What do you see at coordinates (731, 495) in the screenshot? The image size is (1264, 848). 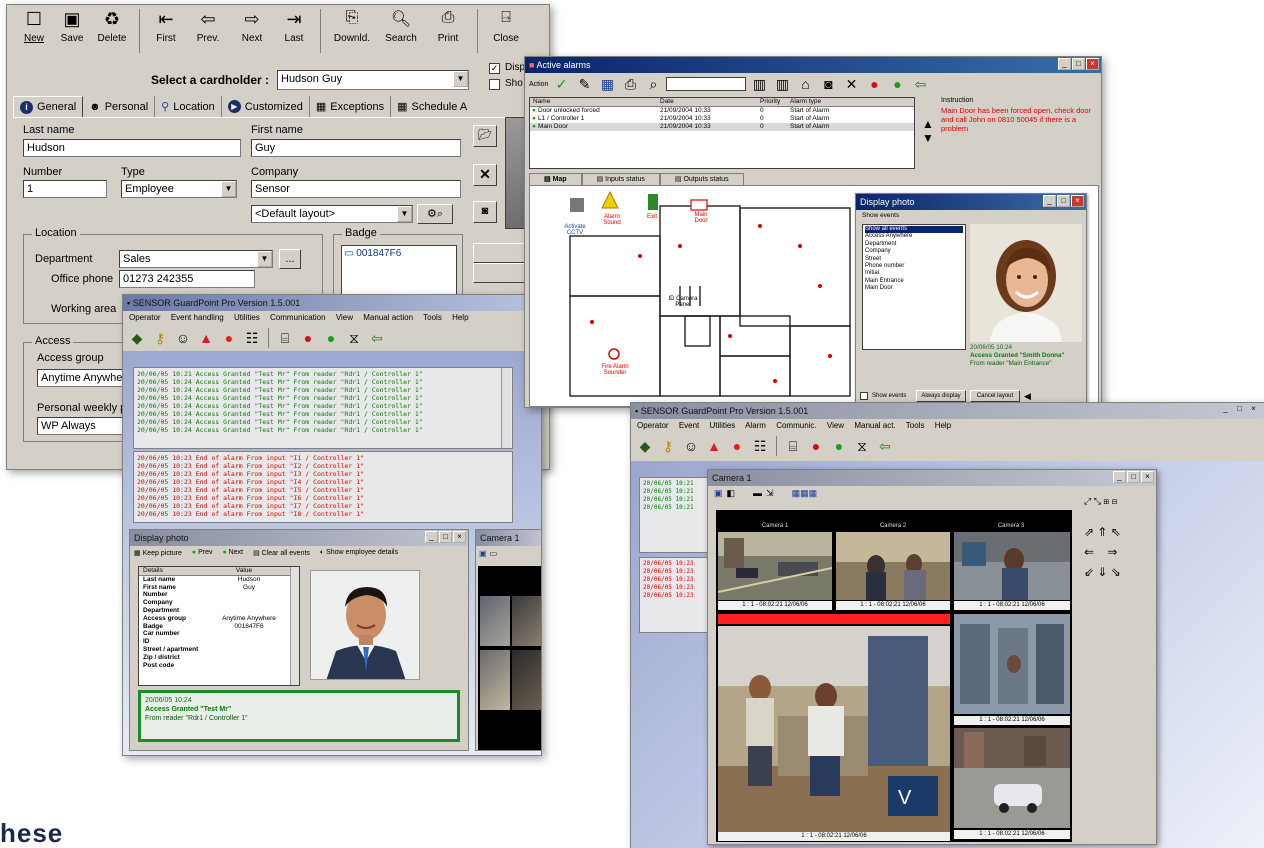 I see `record-icon: ◧` at bounding box center [731, 495].